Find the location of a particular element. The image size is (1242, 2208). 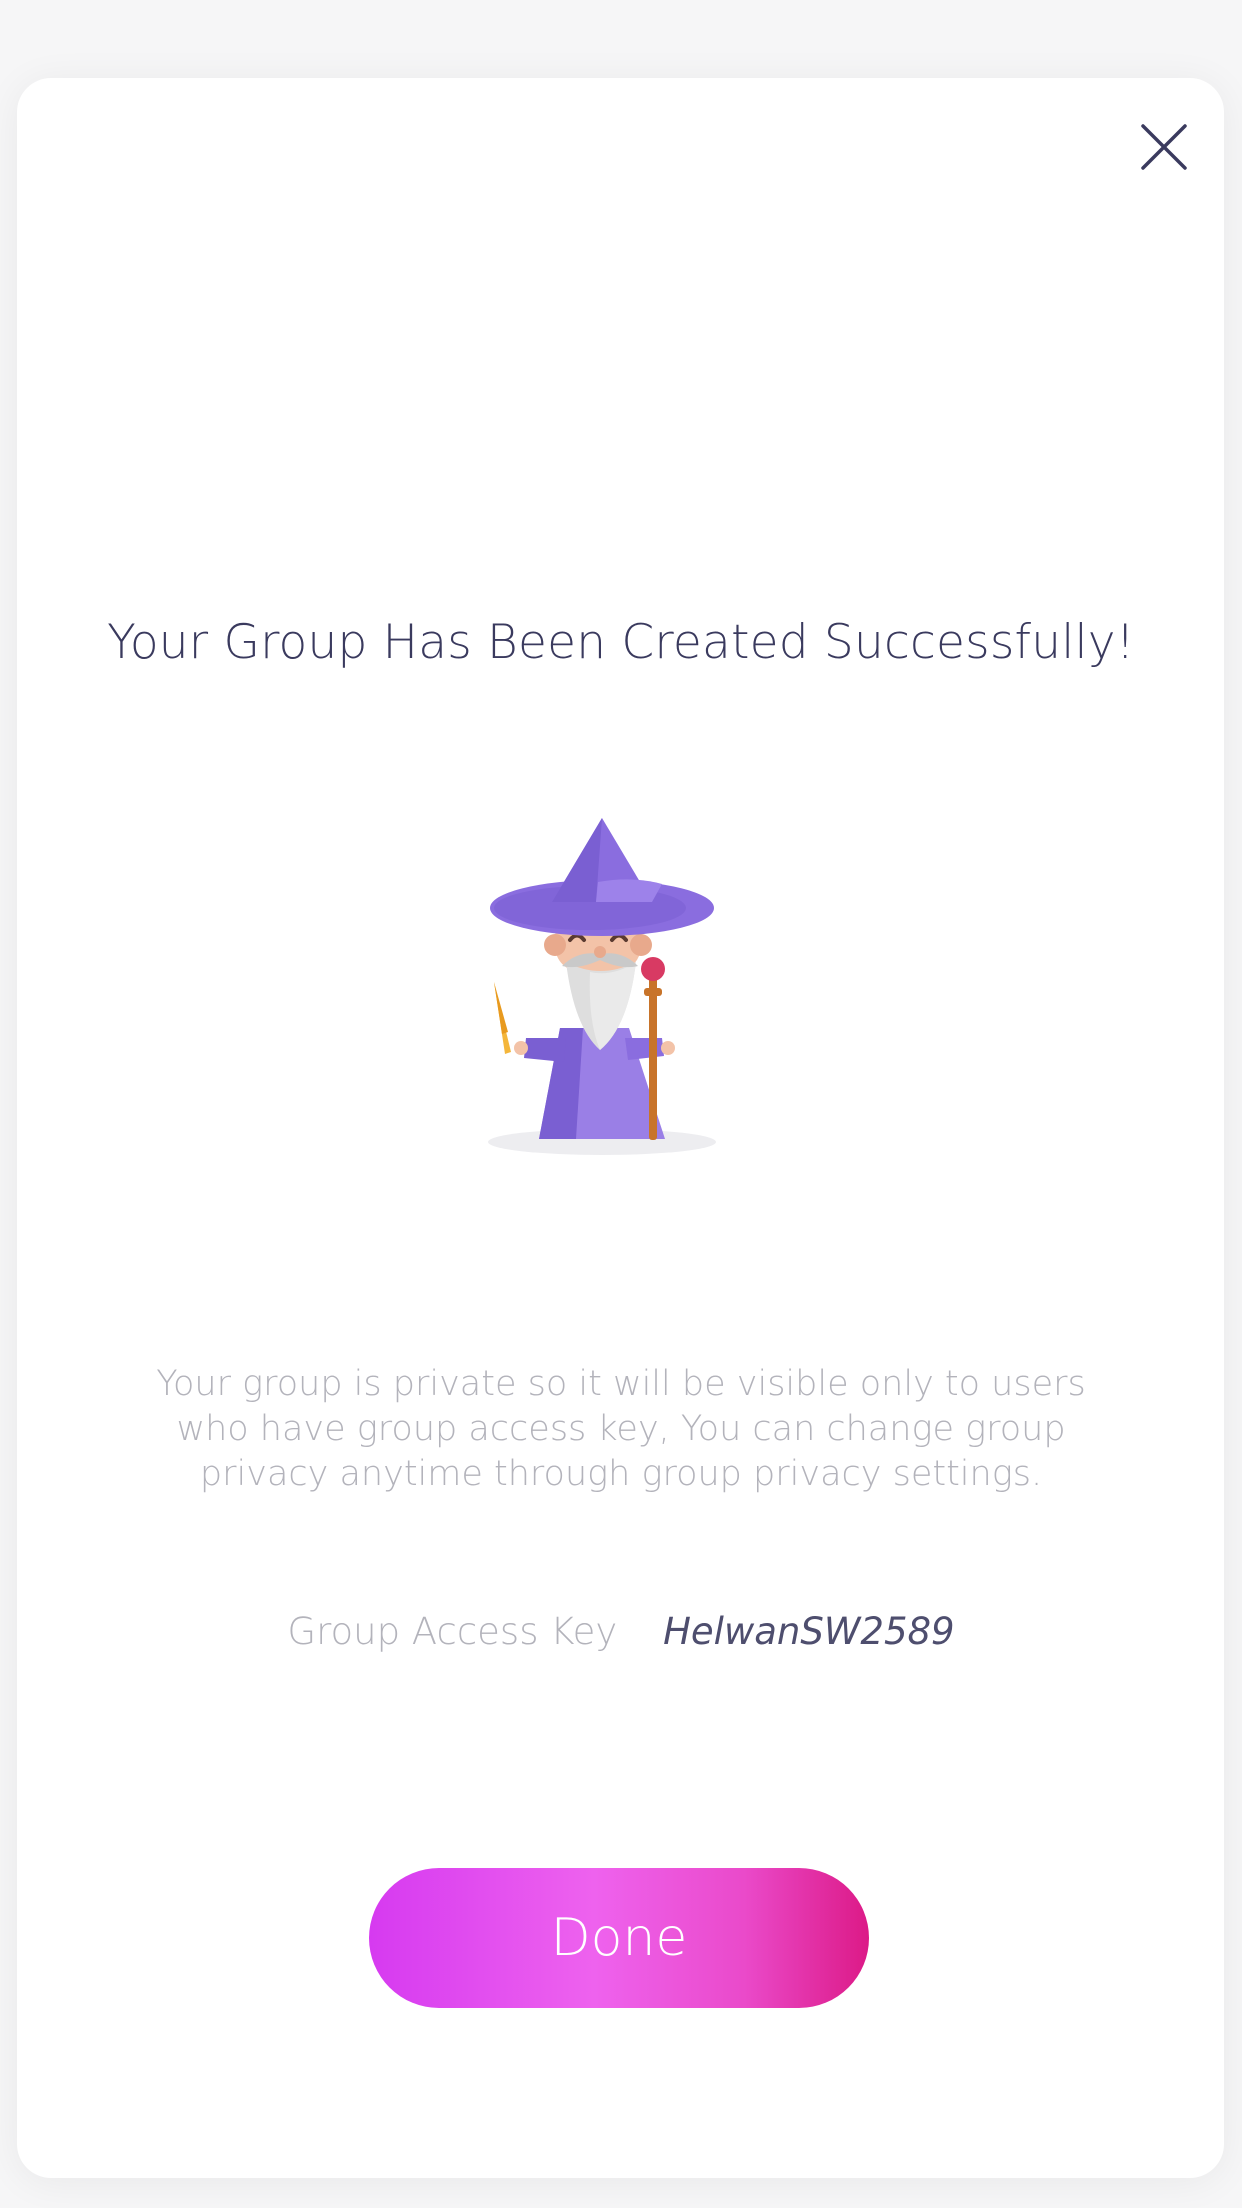

access-key-label: Group Access Key is located at coordinates (452, 1631).